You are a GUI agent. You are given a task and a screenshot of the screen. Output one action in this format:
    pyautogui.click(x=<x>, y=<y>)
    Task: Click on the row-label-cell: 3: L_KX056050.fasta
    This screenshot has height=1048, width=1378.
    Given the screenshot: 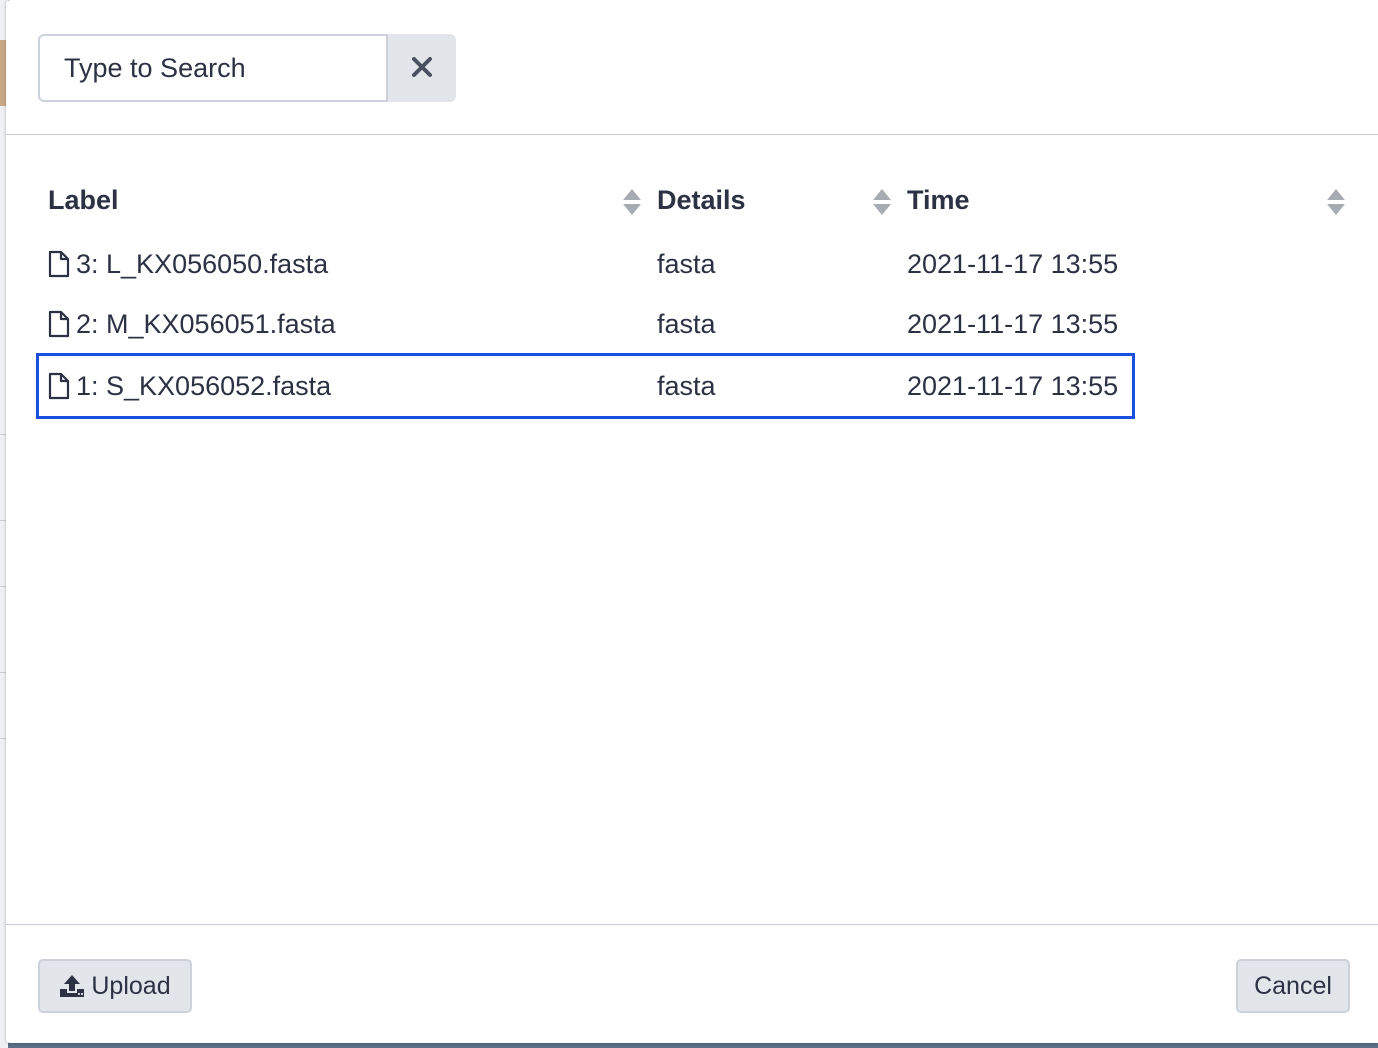 What is the action you would take?
    pyautogui.click(x=188, y=264)
    